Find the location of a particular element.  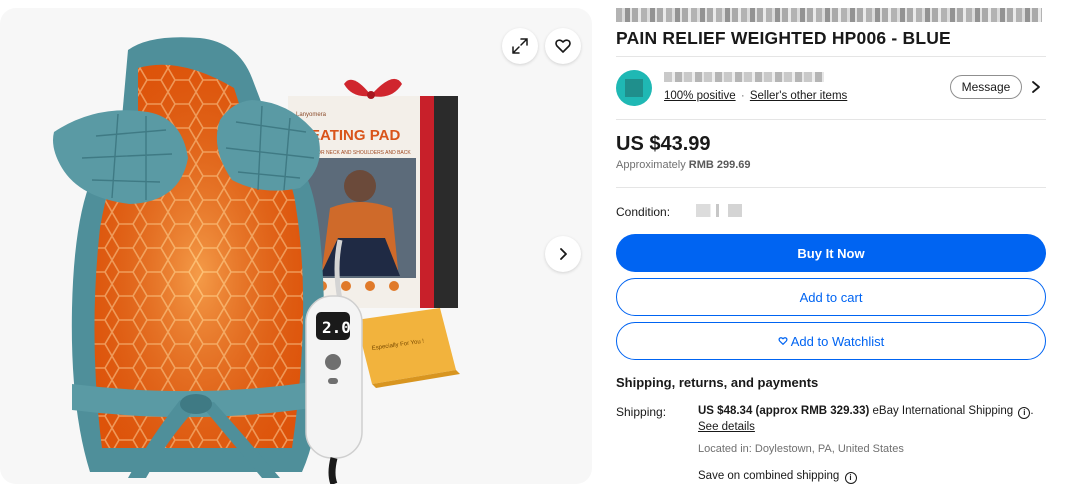

message-seller-button: Message is located at coordinates (986, 87).